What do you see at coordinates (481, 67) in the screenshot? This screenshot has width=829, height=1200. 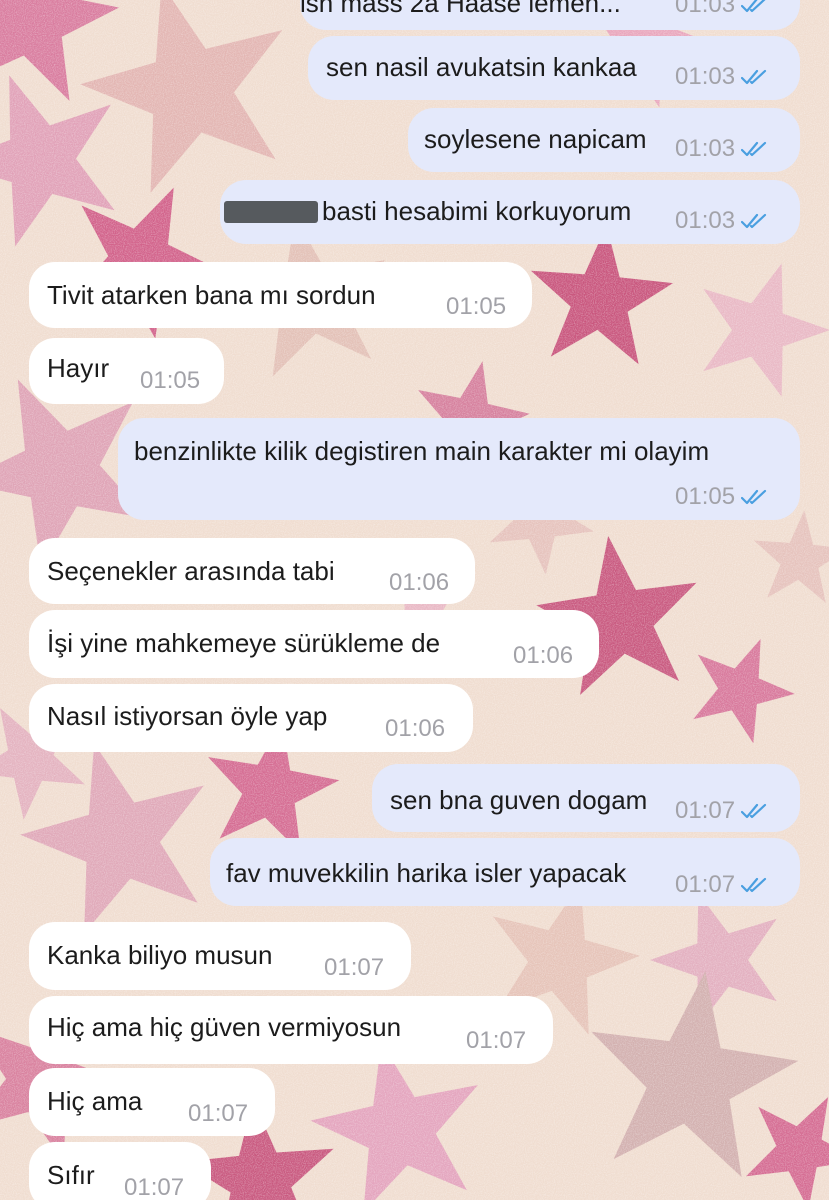 I see `message-text: sen nasil avukatsin kankaa` at bounding box center [481, 67].